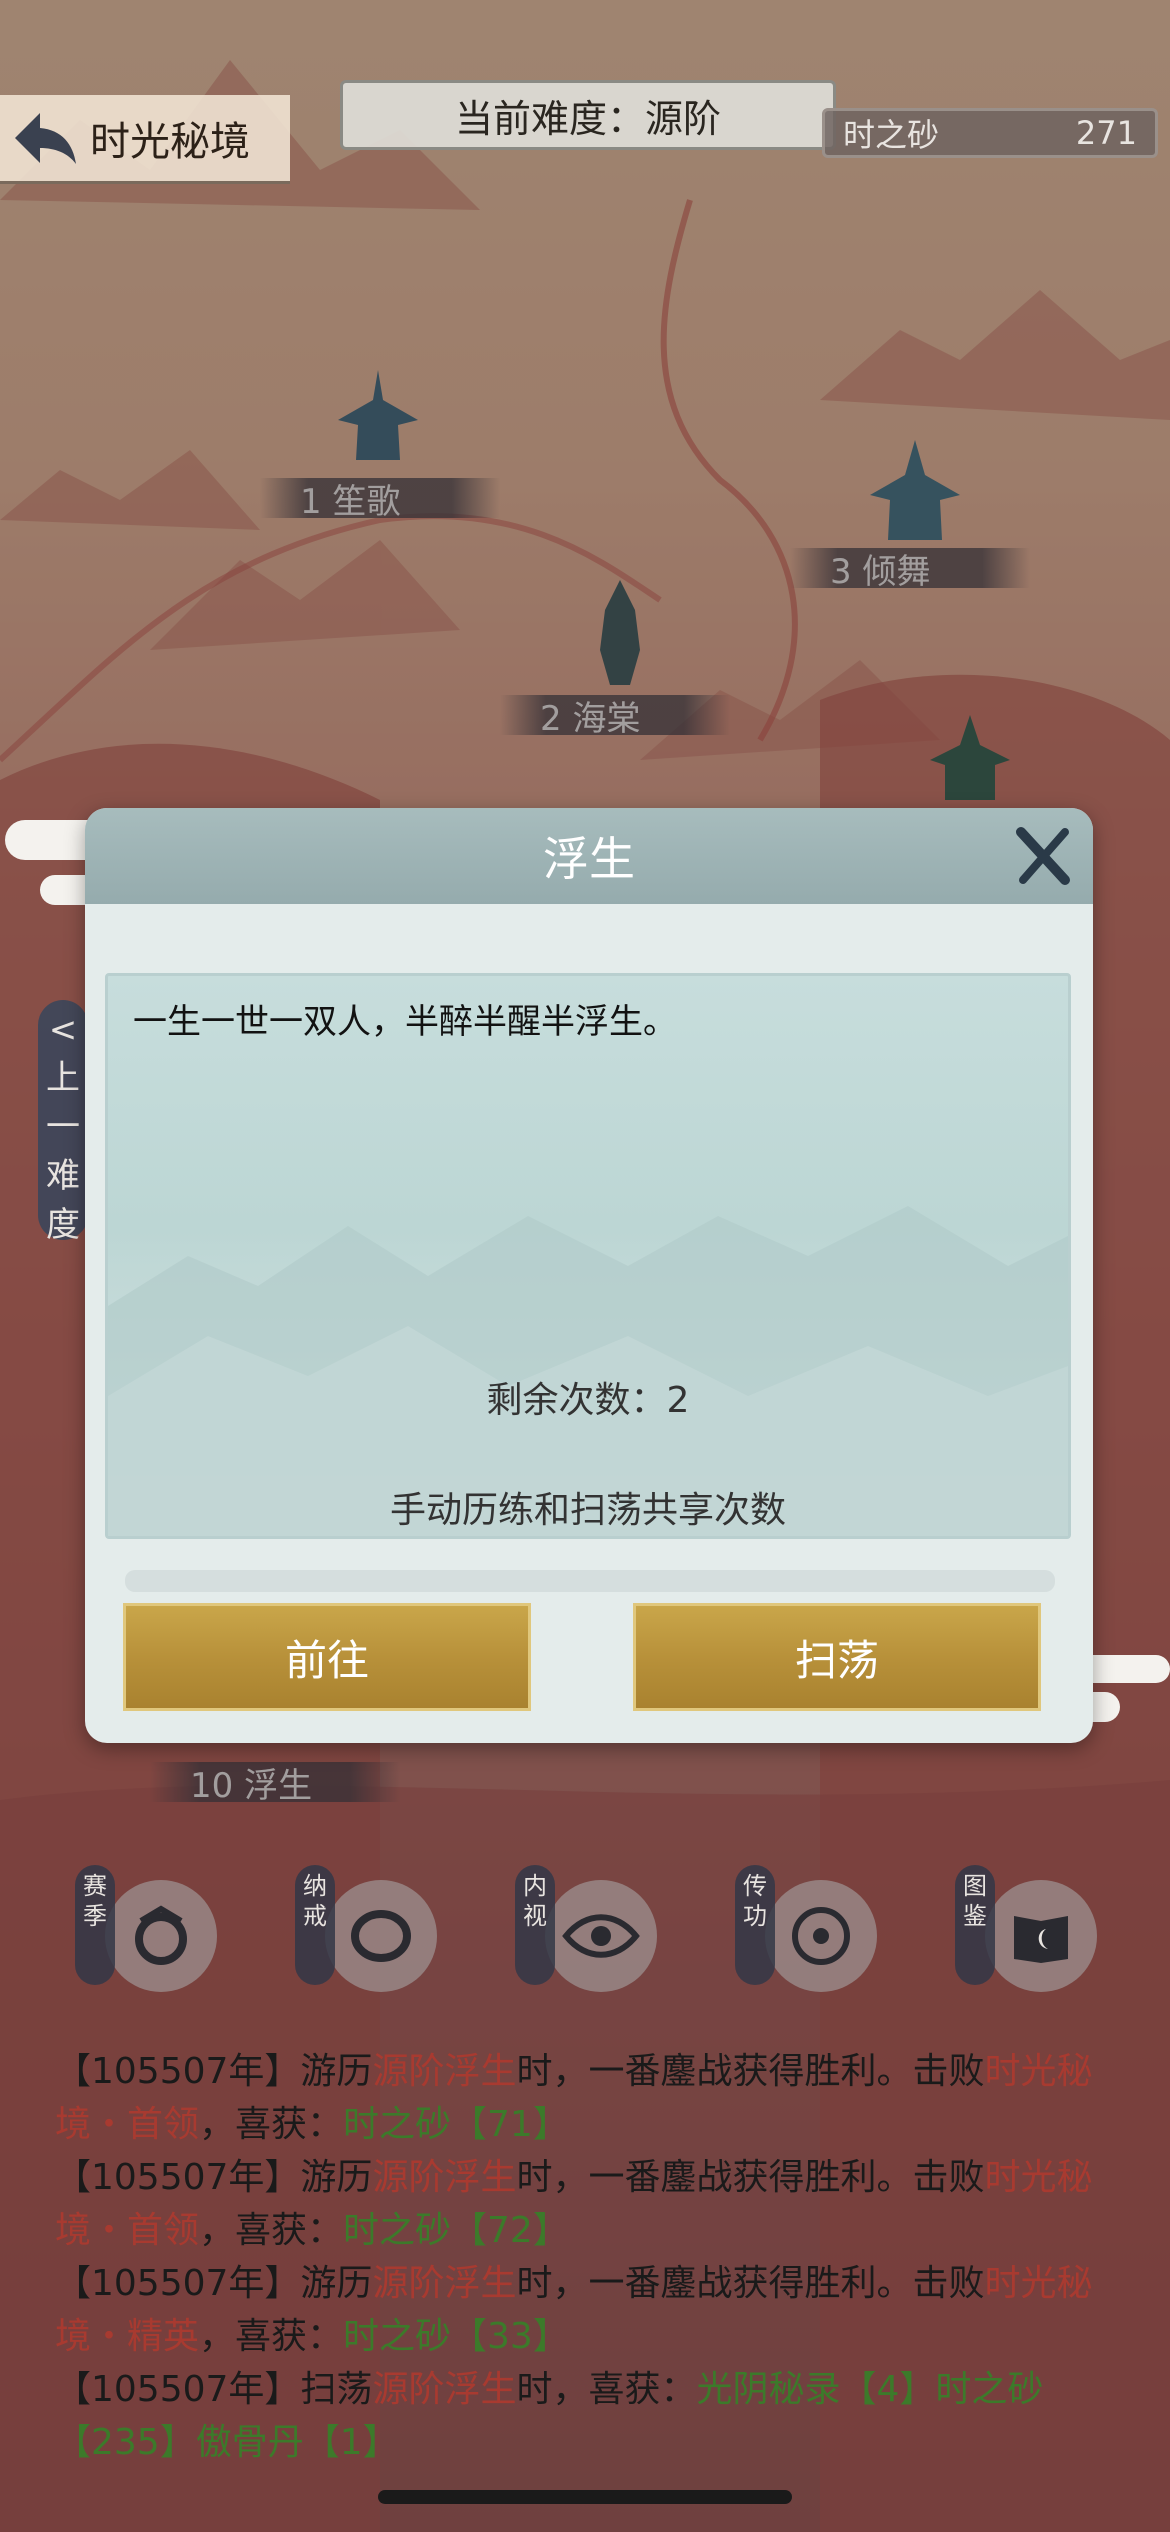 The image size is (1170, 2532). Describe the element at coordinates (326, 1660) in the screenshot. I see `go-button-label: 前往` at that location.